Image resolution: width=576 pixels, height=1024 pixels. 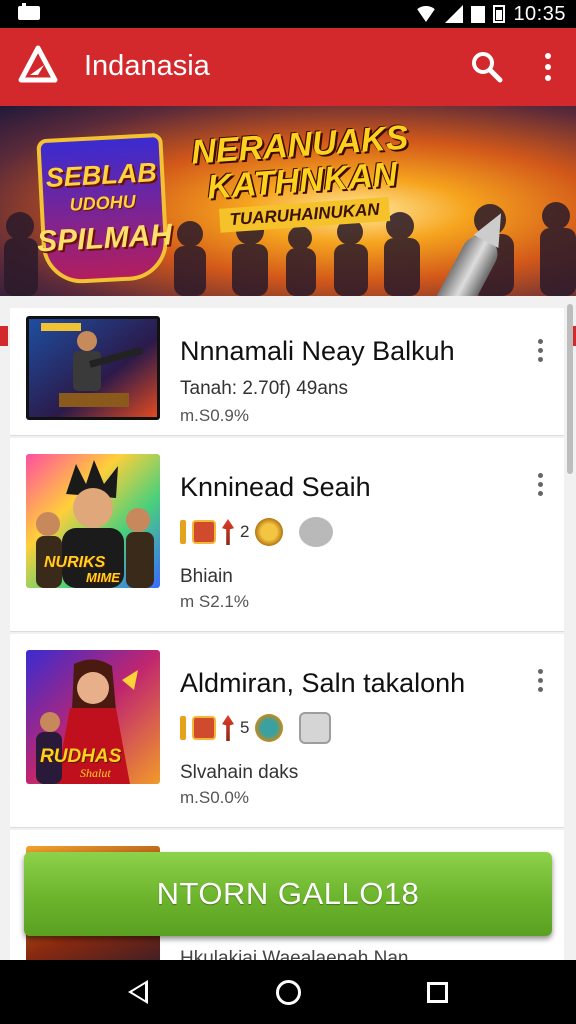 What do you see at coordinates (323, 683) in the screenshot?
I see `item-title: Aldmiran, Saln takalonh` at bounding box center [323, 683].